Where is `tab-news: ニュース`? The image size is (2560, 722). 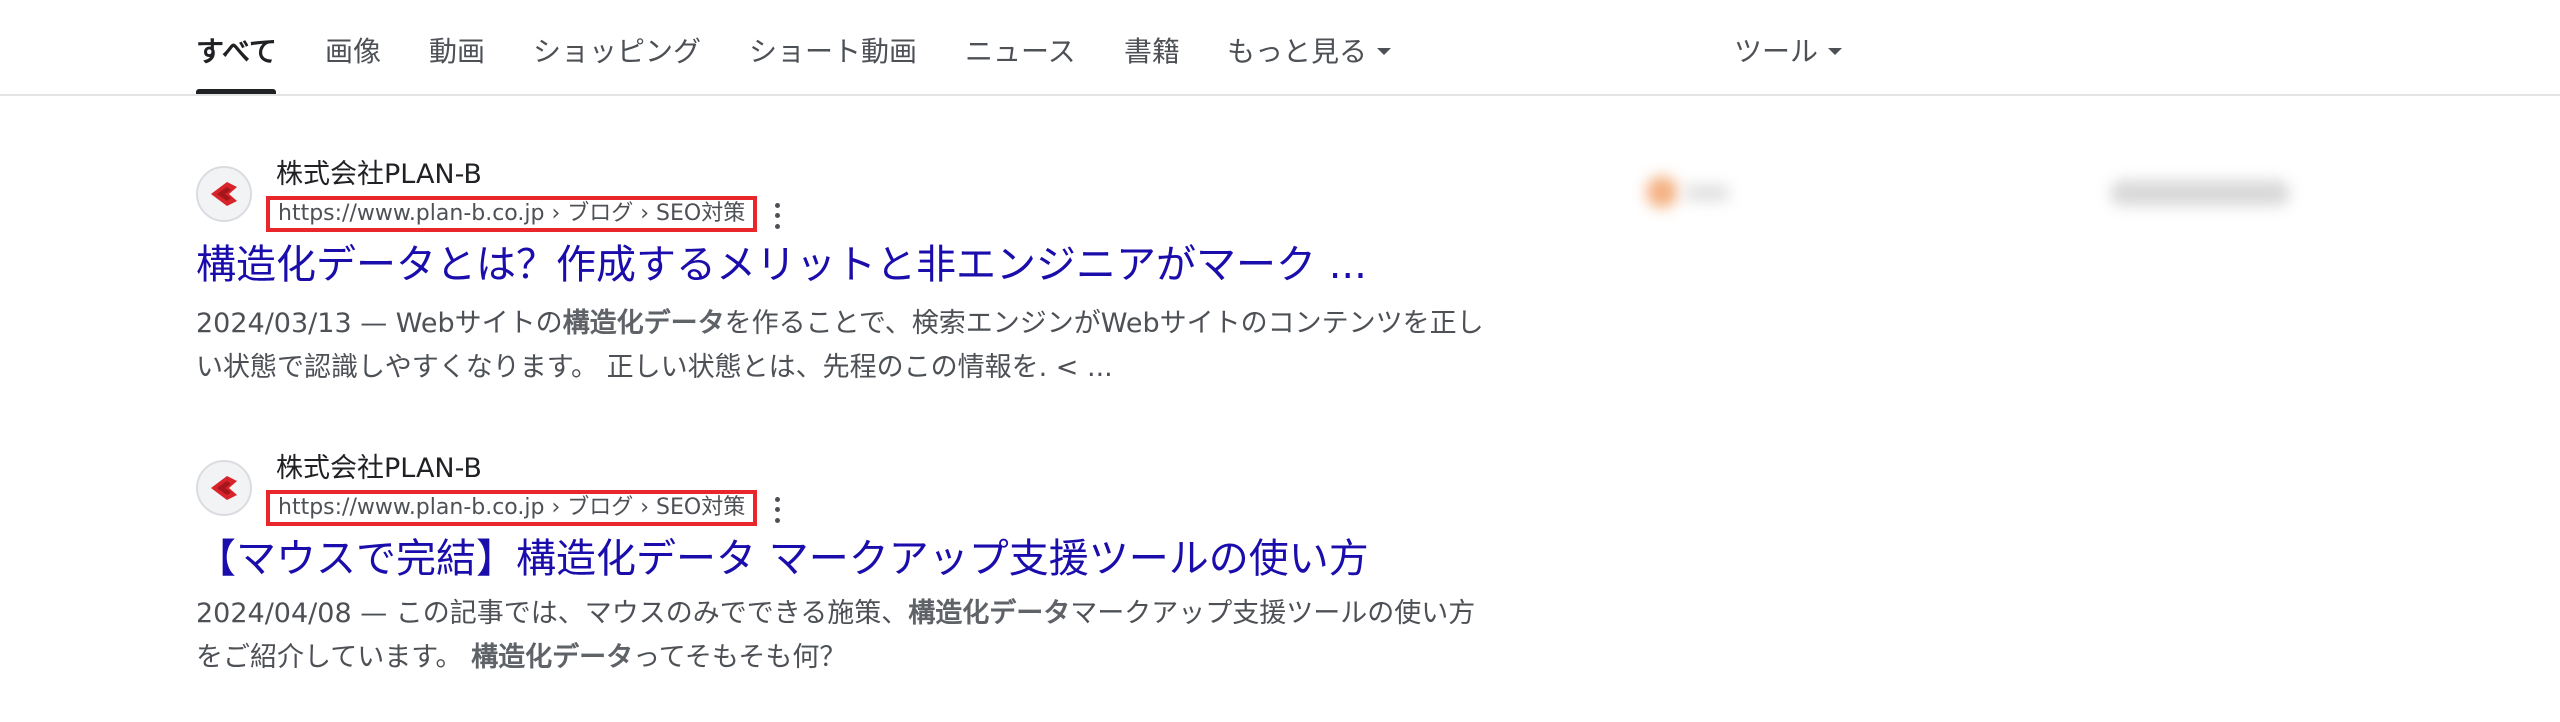 tab-news: ニュース is located at coordinates (1020, 52).